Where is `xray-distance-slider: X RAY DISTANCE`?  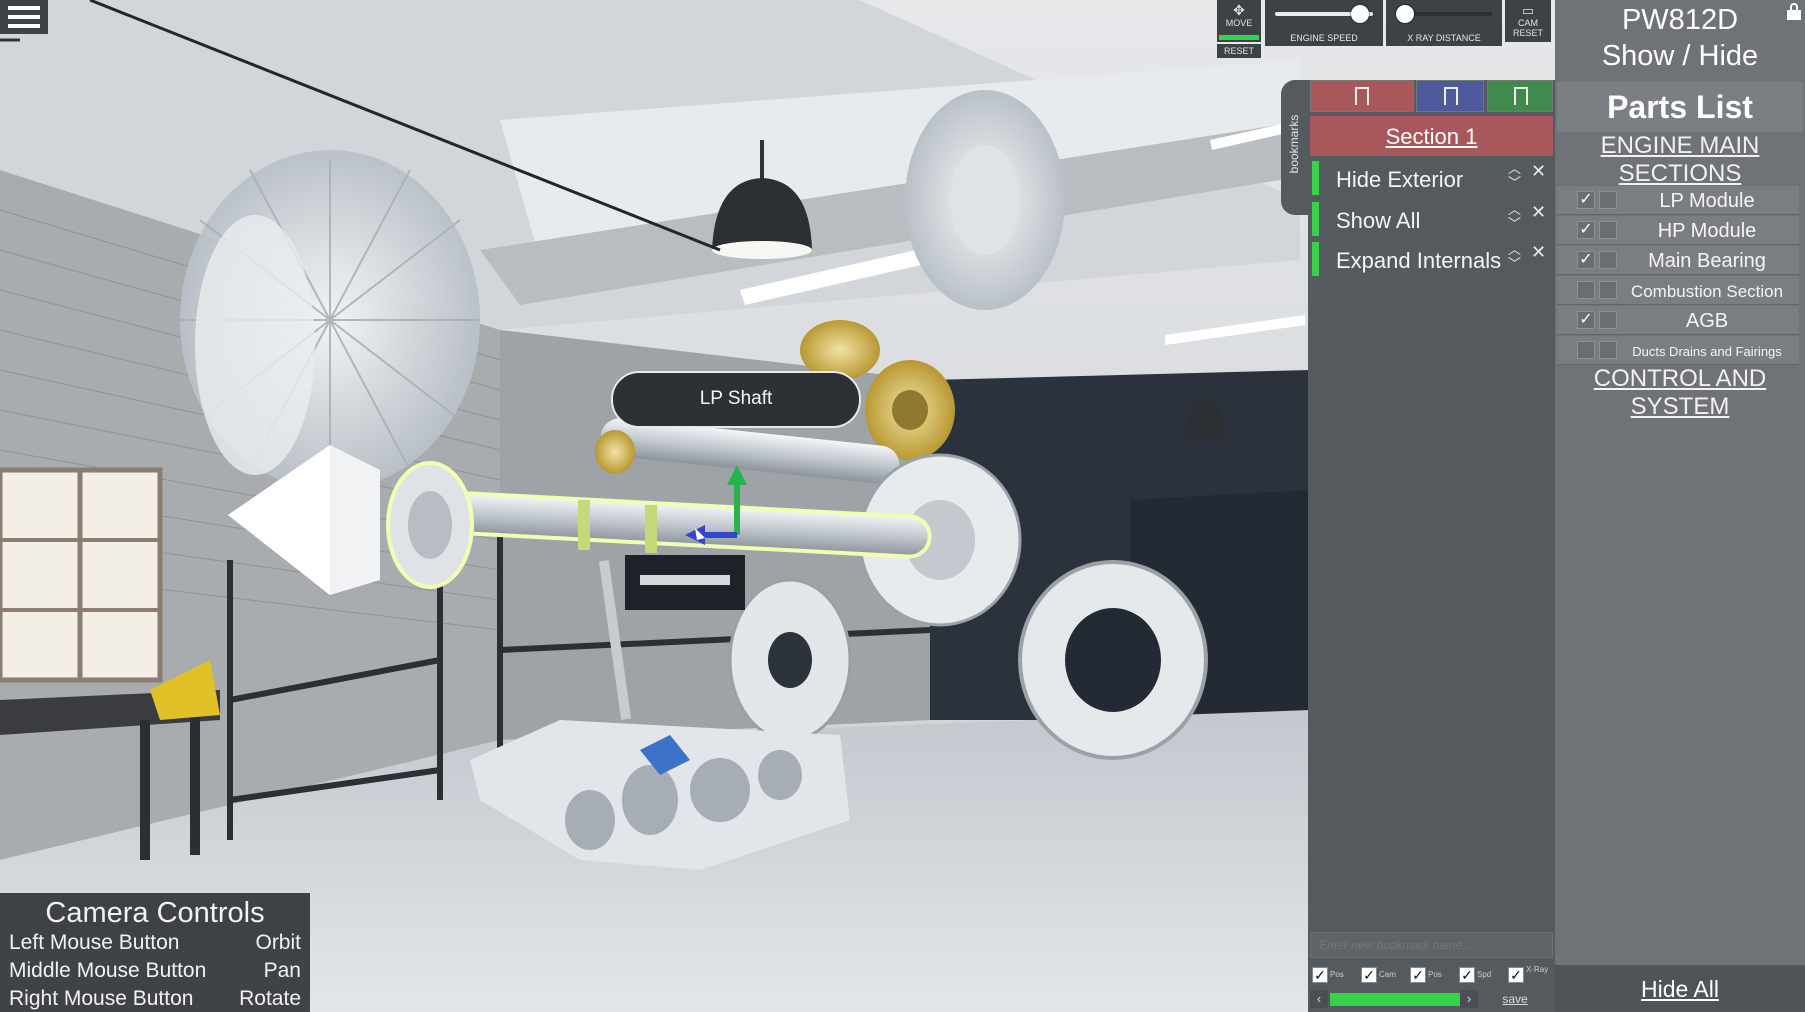 xray-distance-slider: X RAY DISTANCE is located at coordinates (1444, 23).